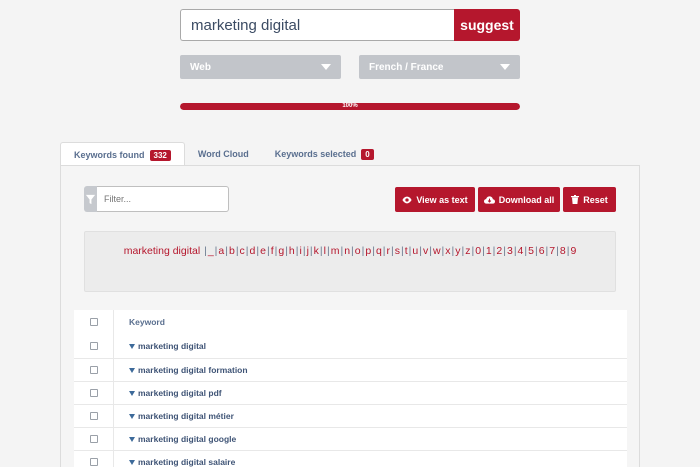  I want to click on alphabet-link: q, so click(379, 251).